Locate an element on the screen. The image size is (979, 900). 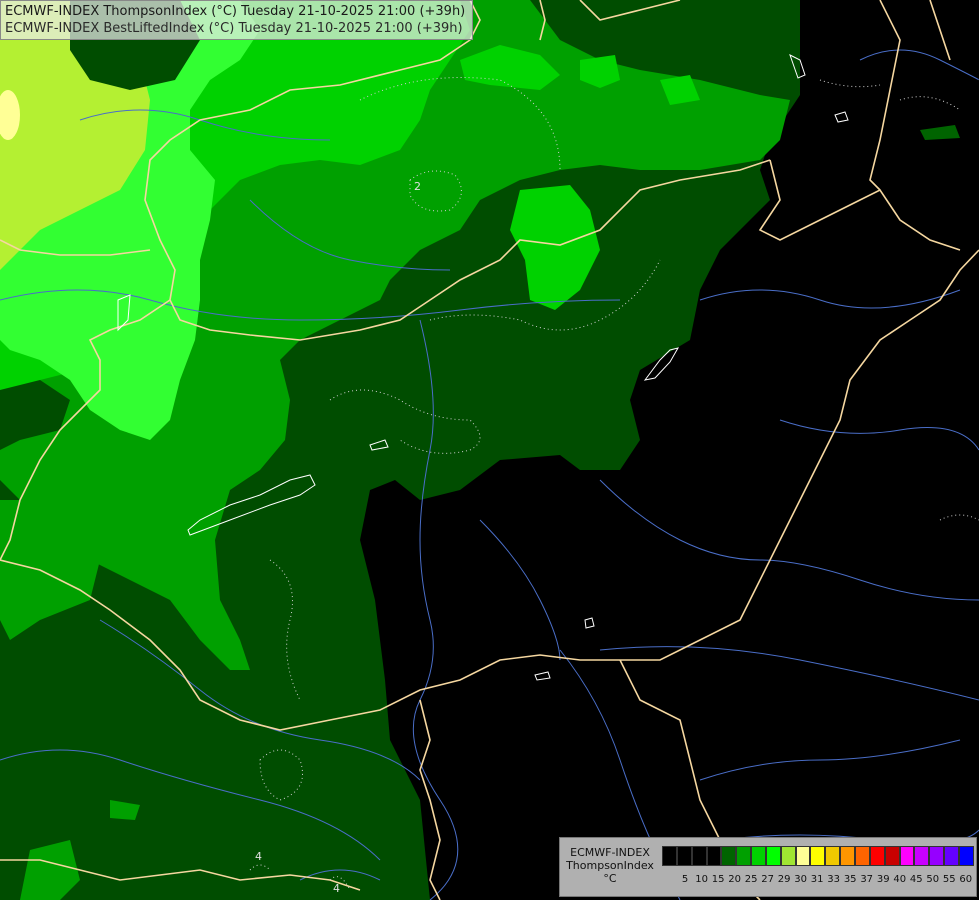
legend-tick: 45 is located at coordinates (916, 879).